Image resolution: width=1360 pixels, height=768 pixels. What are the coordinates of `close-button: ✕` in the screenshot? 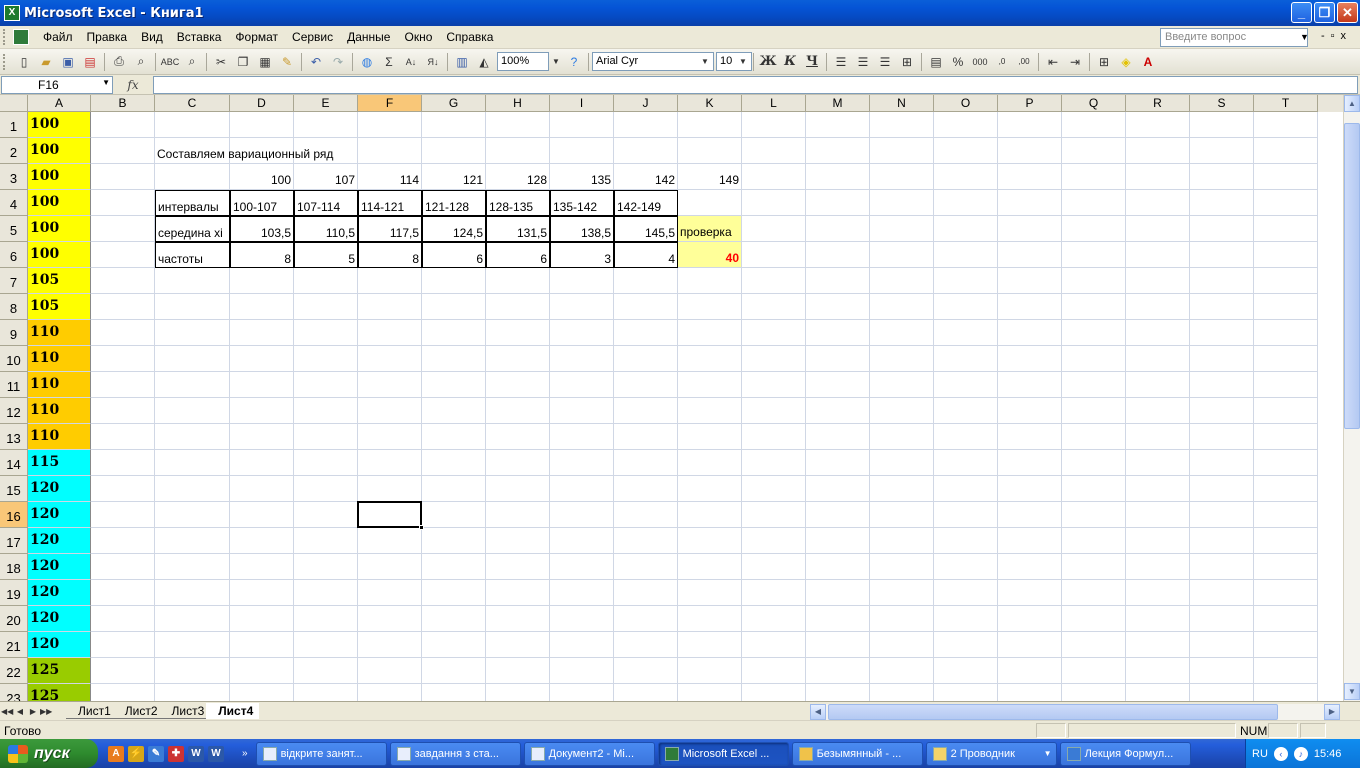 It's located at (1347, 12).